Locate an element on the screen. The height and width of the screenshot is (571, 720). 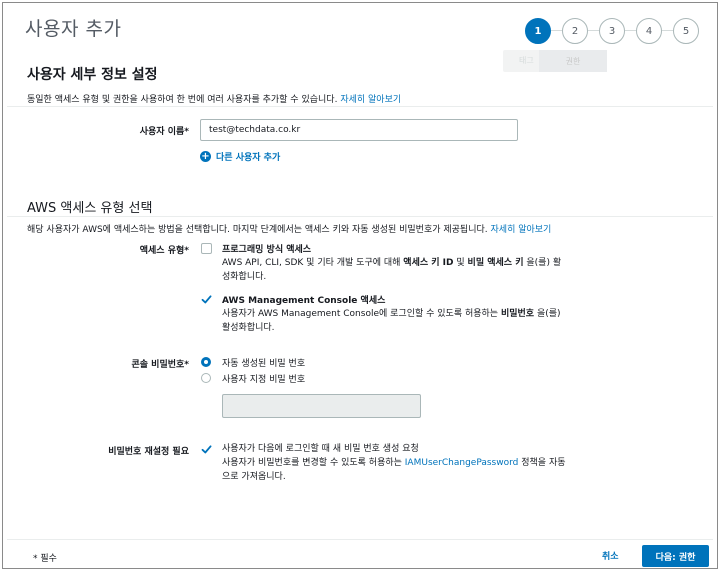
details-learn-more-link: 자세히 알아보기 is located at coordinates (370, 100).